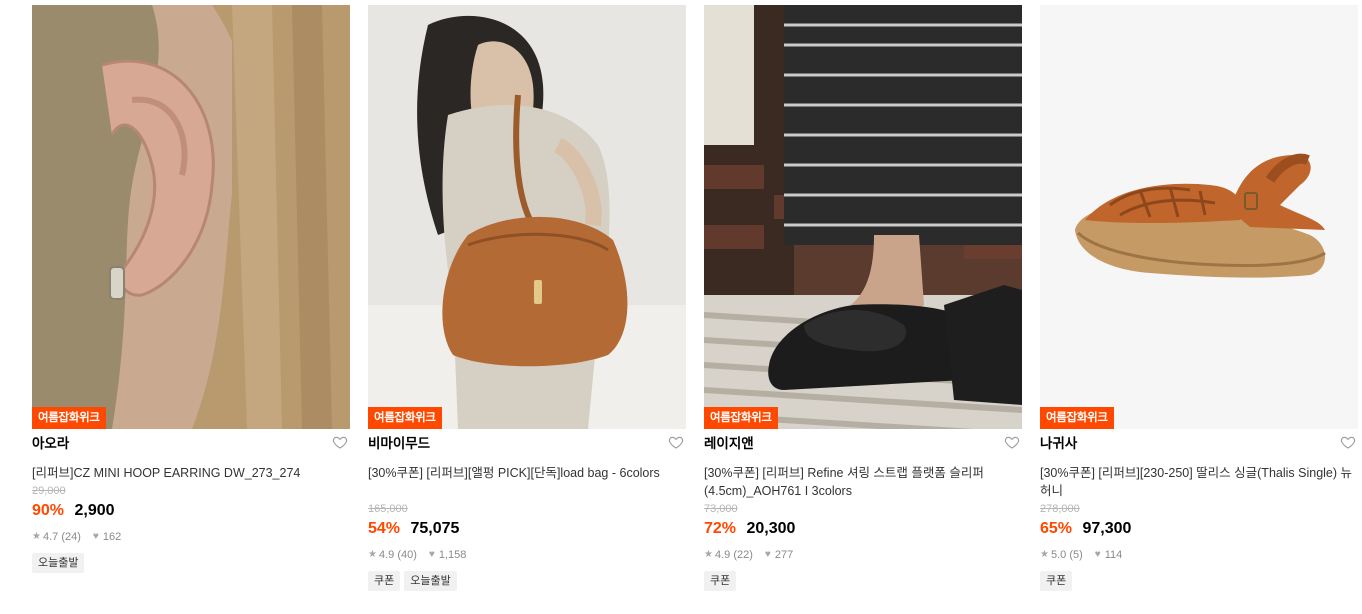 This screenshot has width=1362, height=614. What do you see at coordinates (1056, 528) in the screenshot?
I see `discount-rate: 65%` at bounding box center [1056, 528].